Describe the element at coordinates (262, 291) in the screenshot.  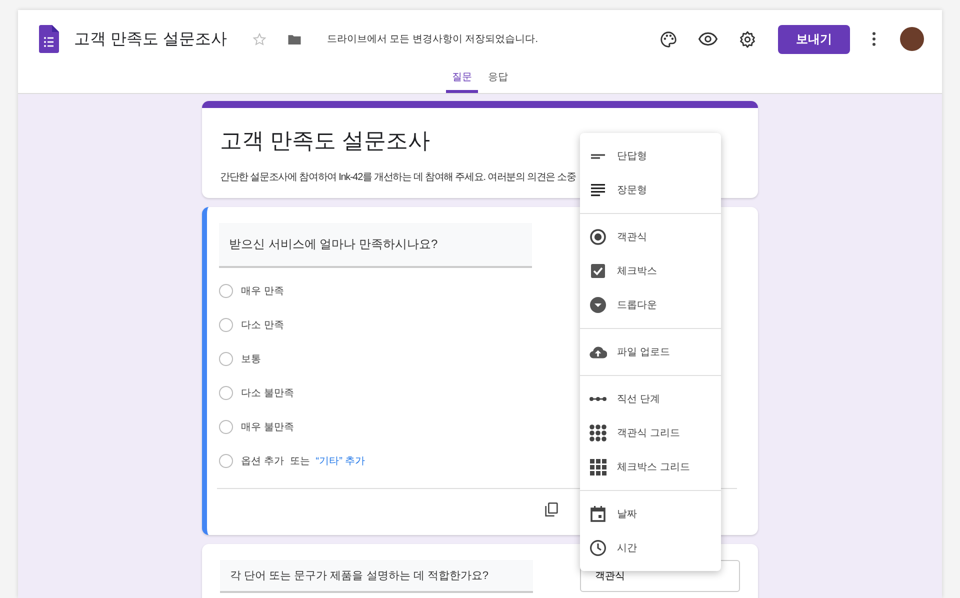
I see `option-text: 매우 만족` at that location.